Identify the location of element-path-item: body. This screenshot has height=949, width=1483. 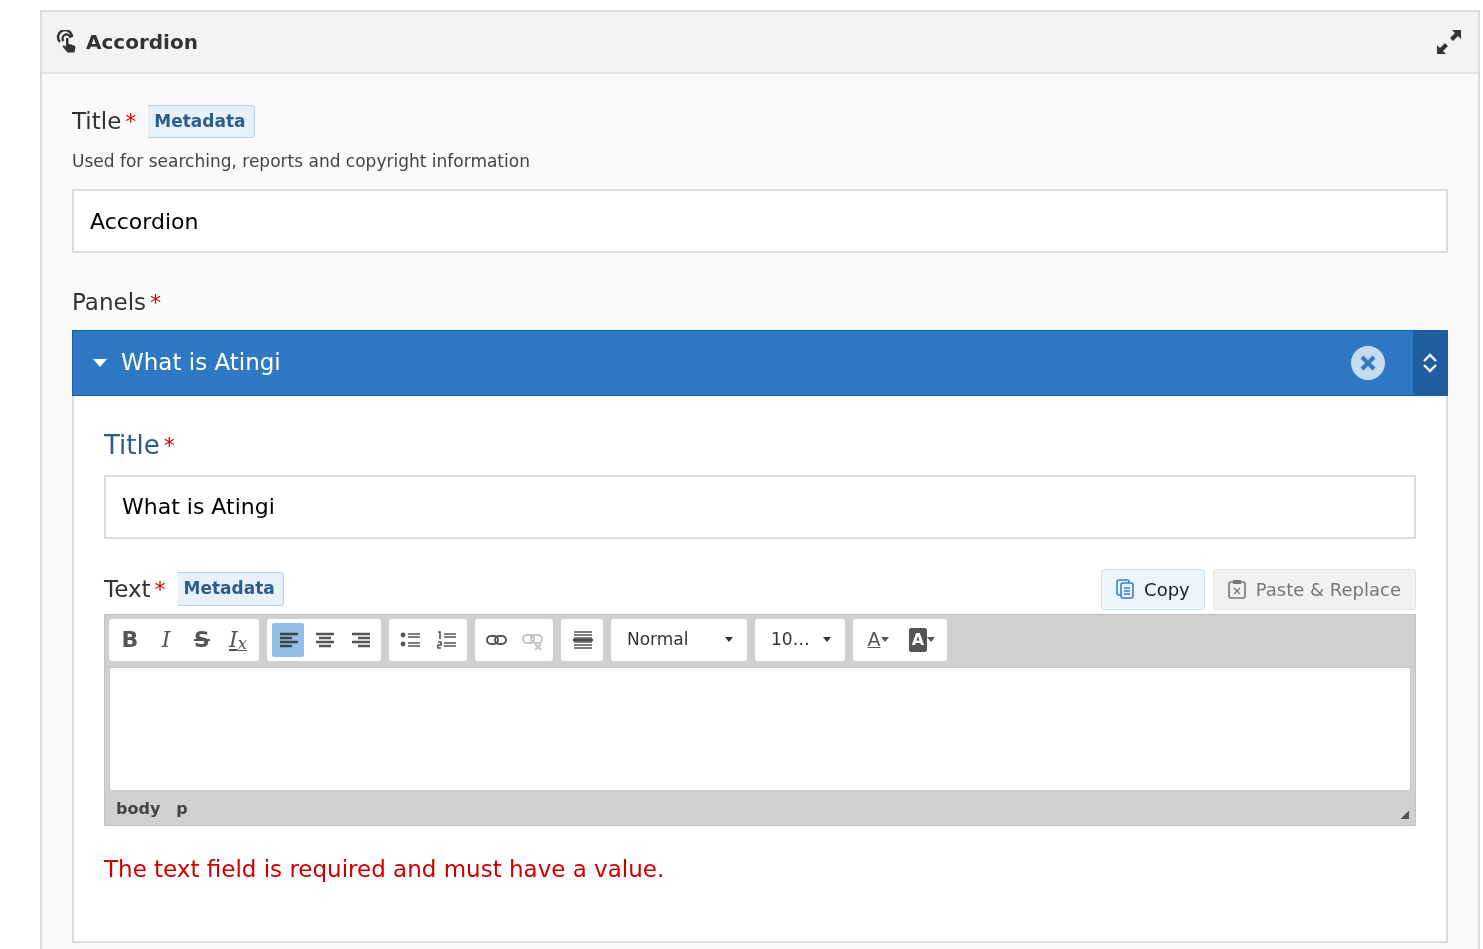
(138, 808).